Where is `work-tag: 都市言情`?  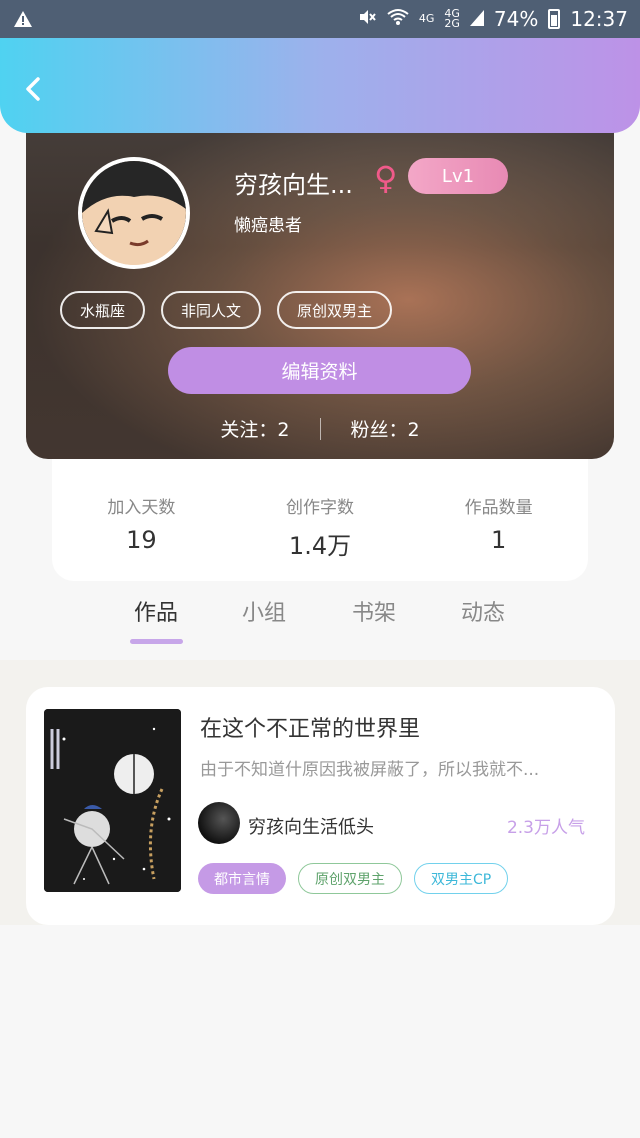 work-tag: 都市言情 is located at coordinates (242, 878).